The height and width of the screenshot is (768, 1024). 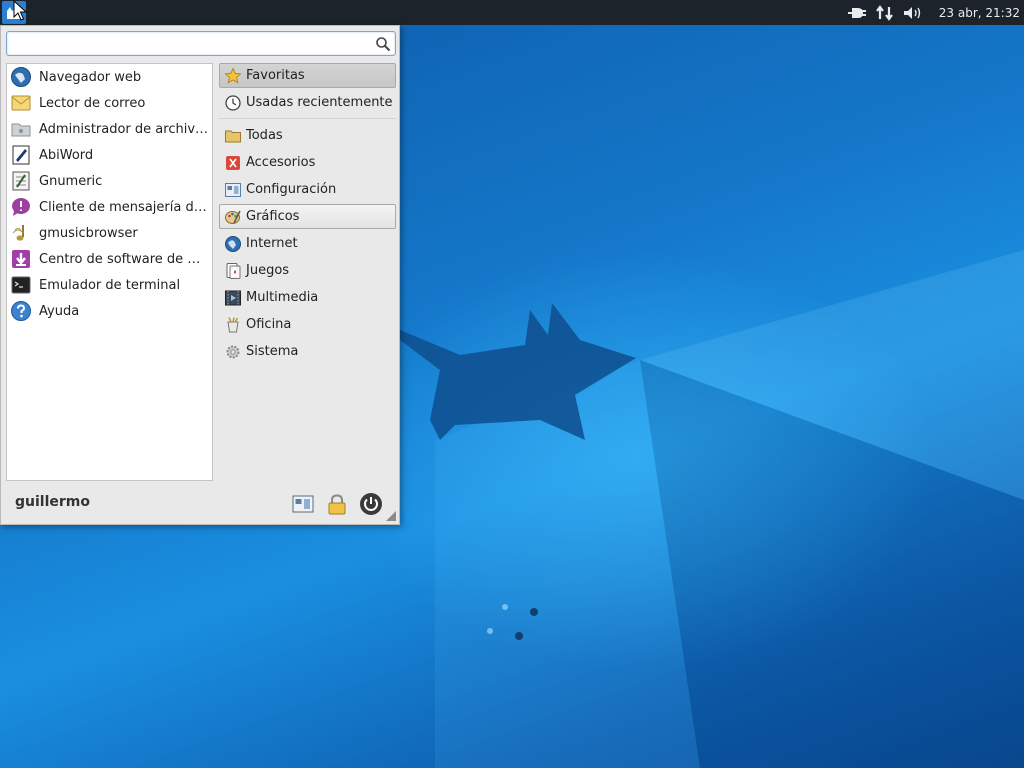 I want to click on favorite-item-label: gmusicbrowser, so click(x=88, y=233).